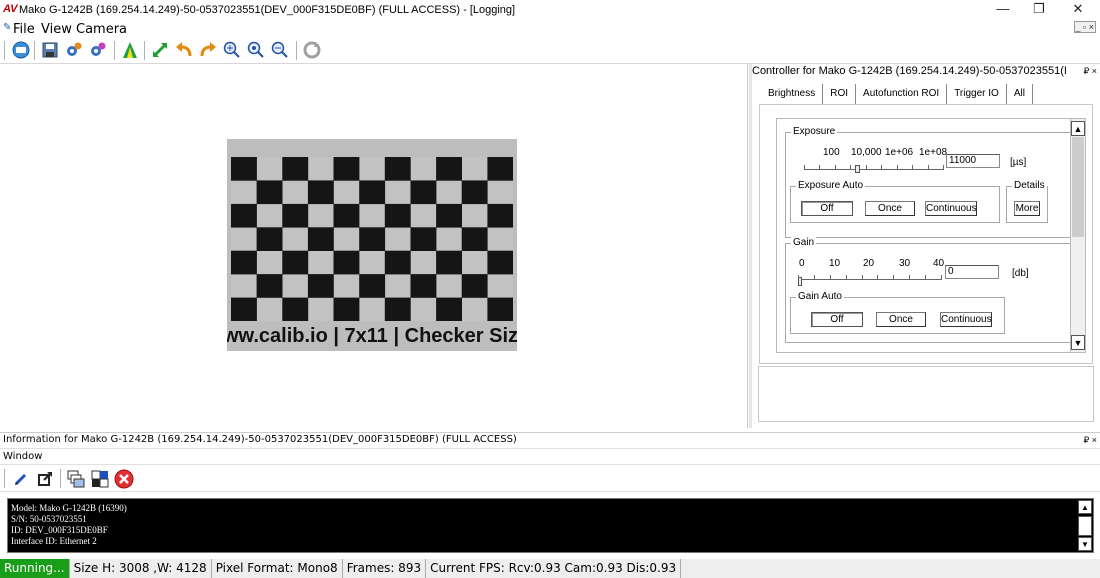  What do you see at coordinates (1090, 440) in the screenshot?
I see `info-panel-controls: ₽ ×` at bounding box center [1090, 440].